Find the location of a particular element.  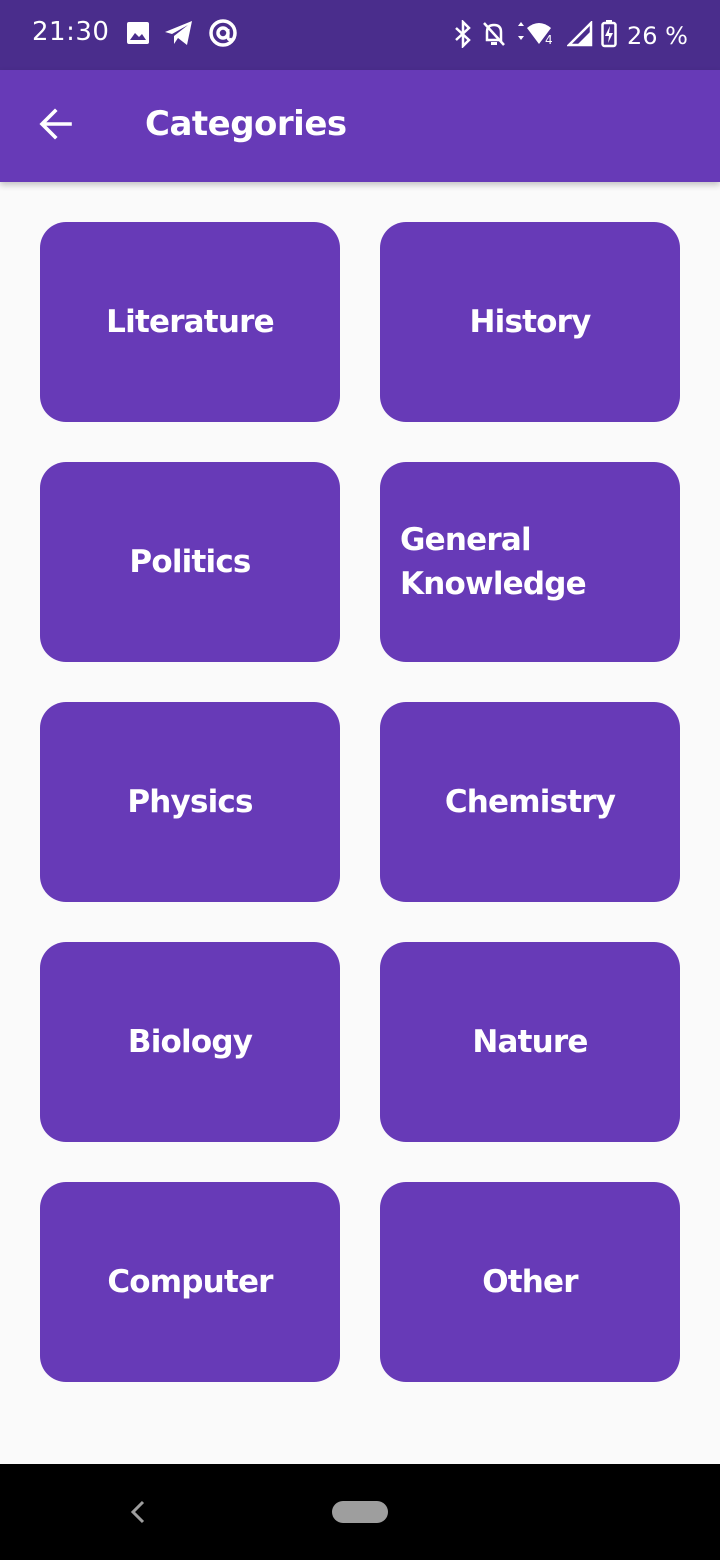

image-icon is located at coordinates (138, 35).